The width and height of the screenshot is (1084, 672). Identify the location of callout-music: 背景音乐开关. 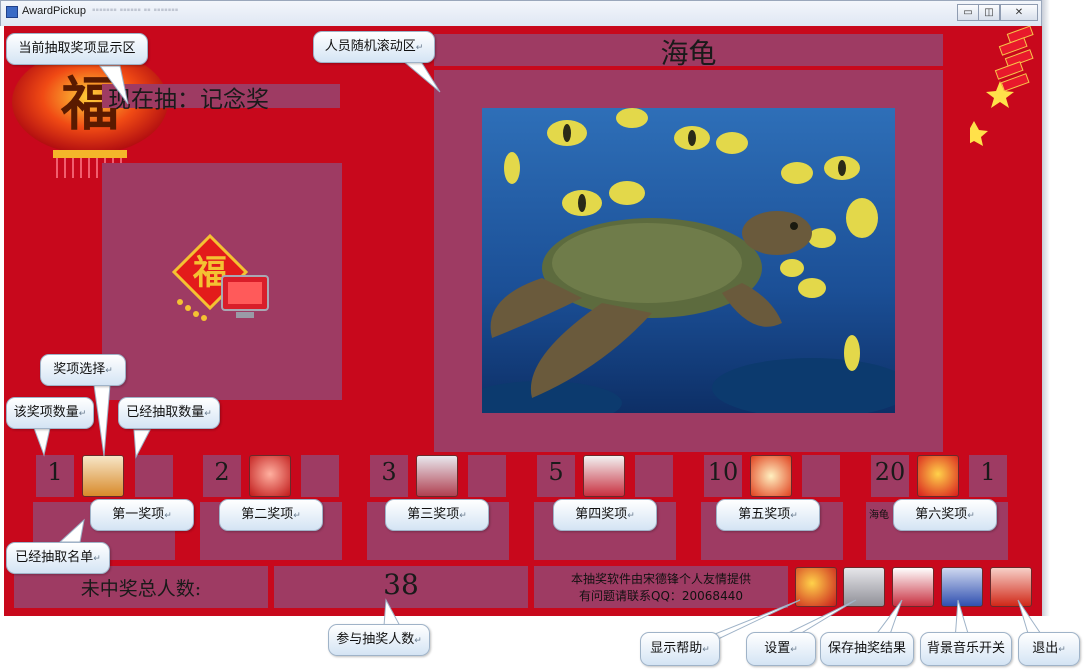
(966, 649).